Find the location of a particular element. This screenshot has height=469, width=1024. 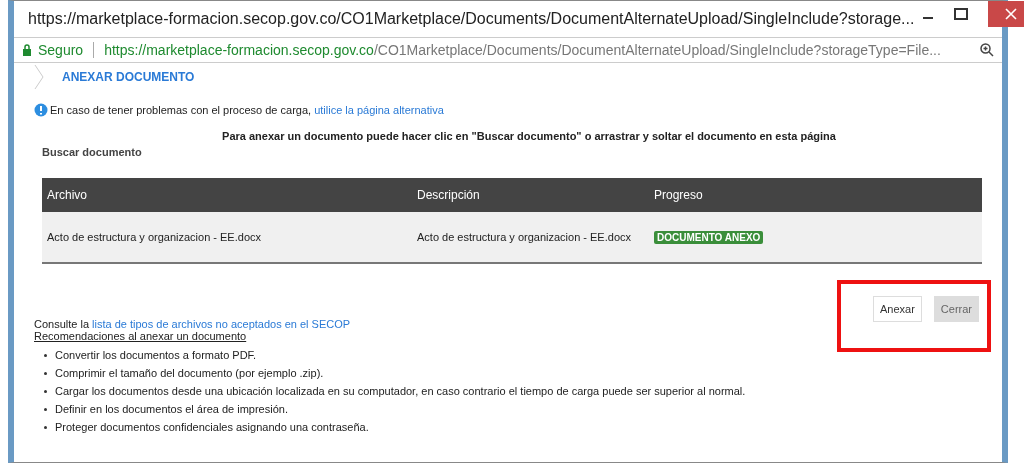

consult-text: Consulte la lista de tipos de archivos no aceptados en el SECOP is located at coordinates (193, 324).